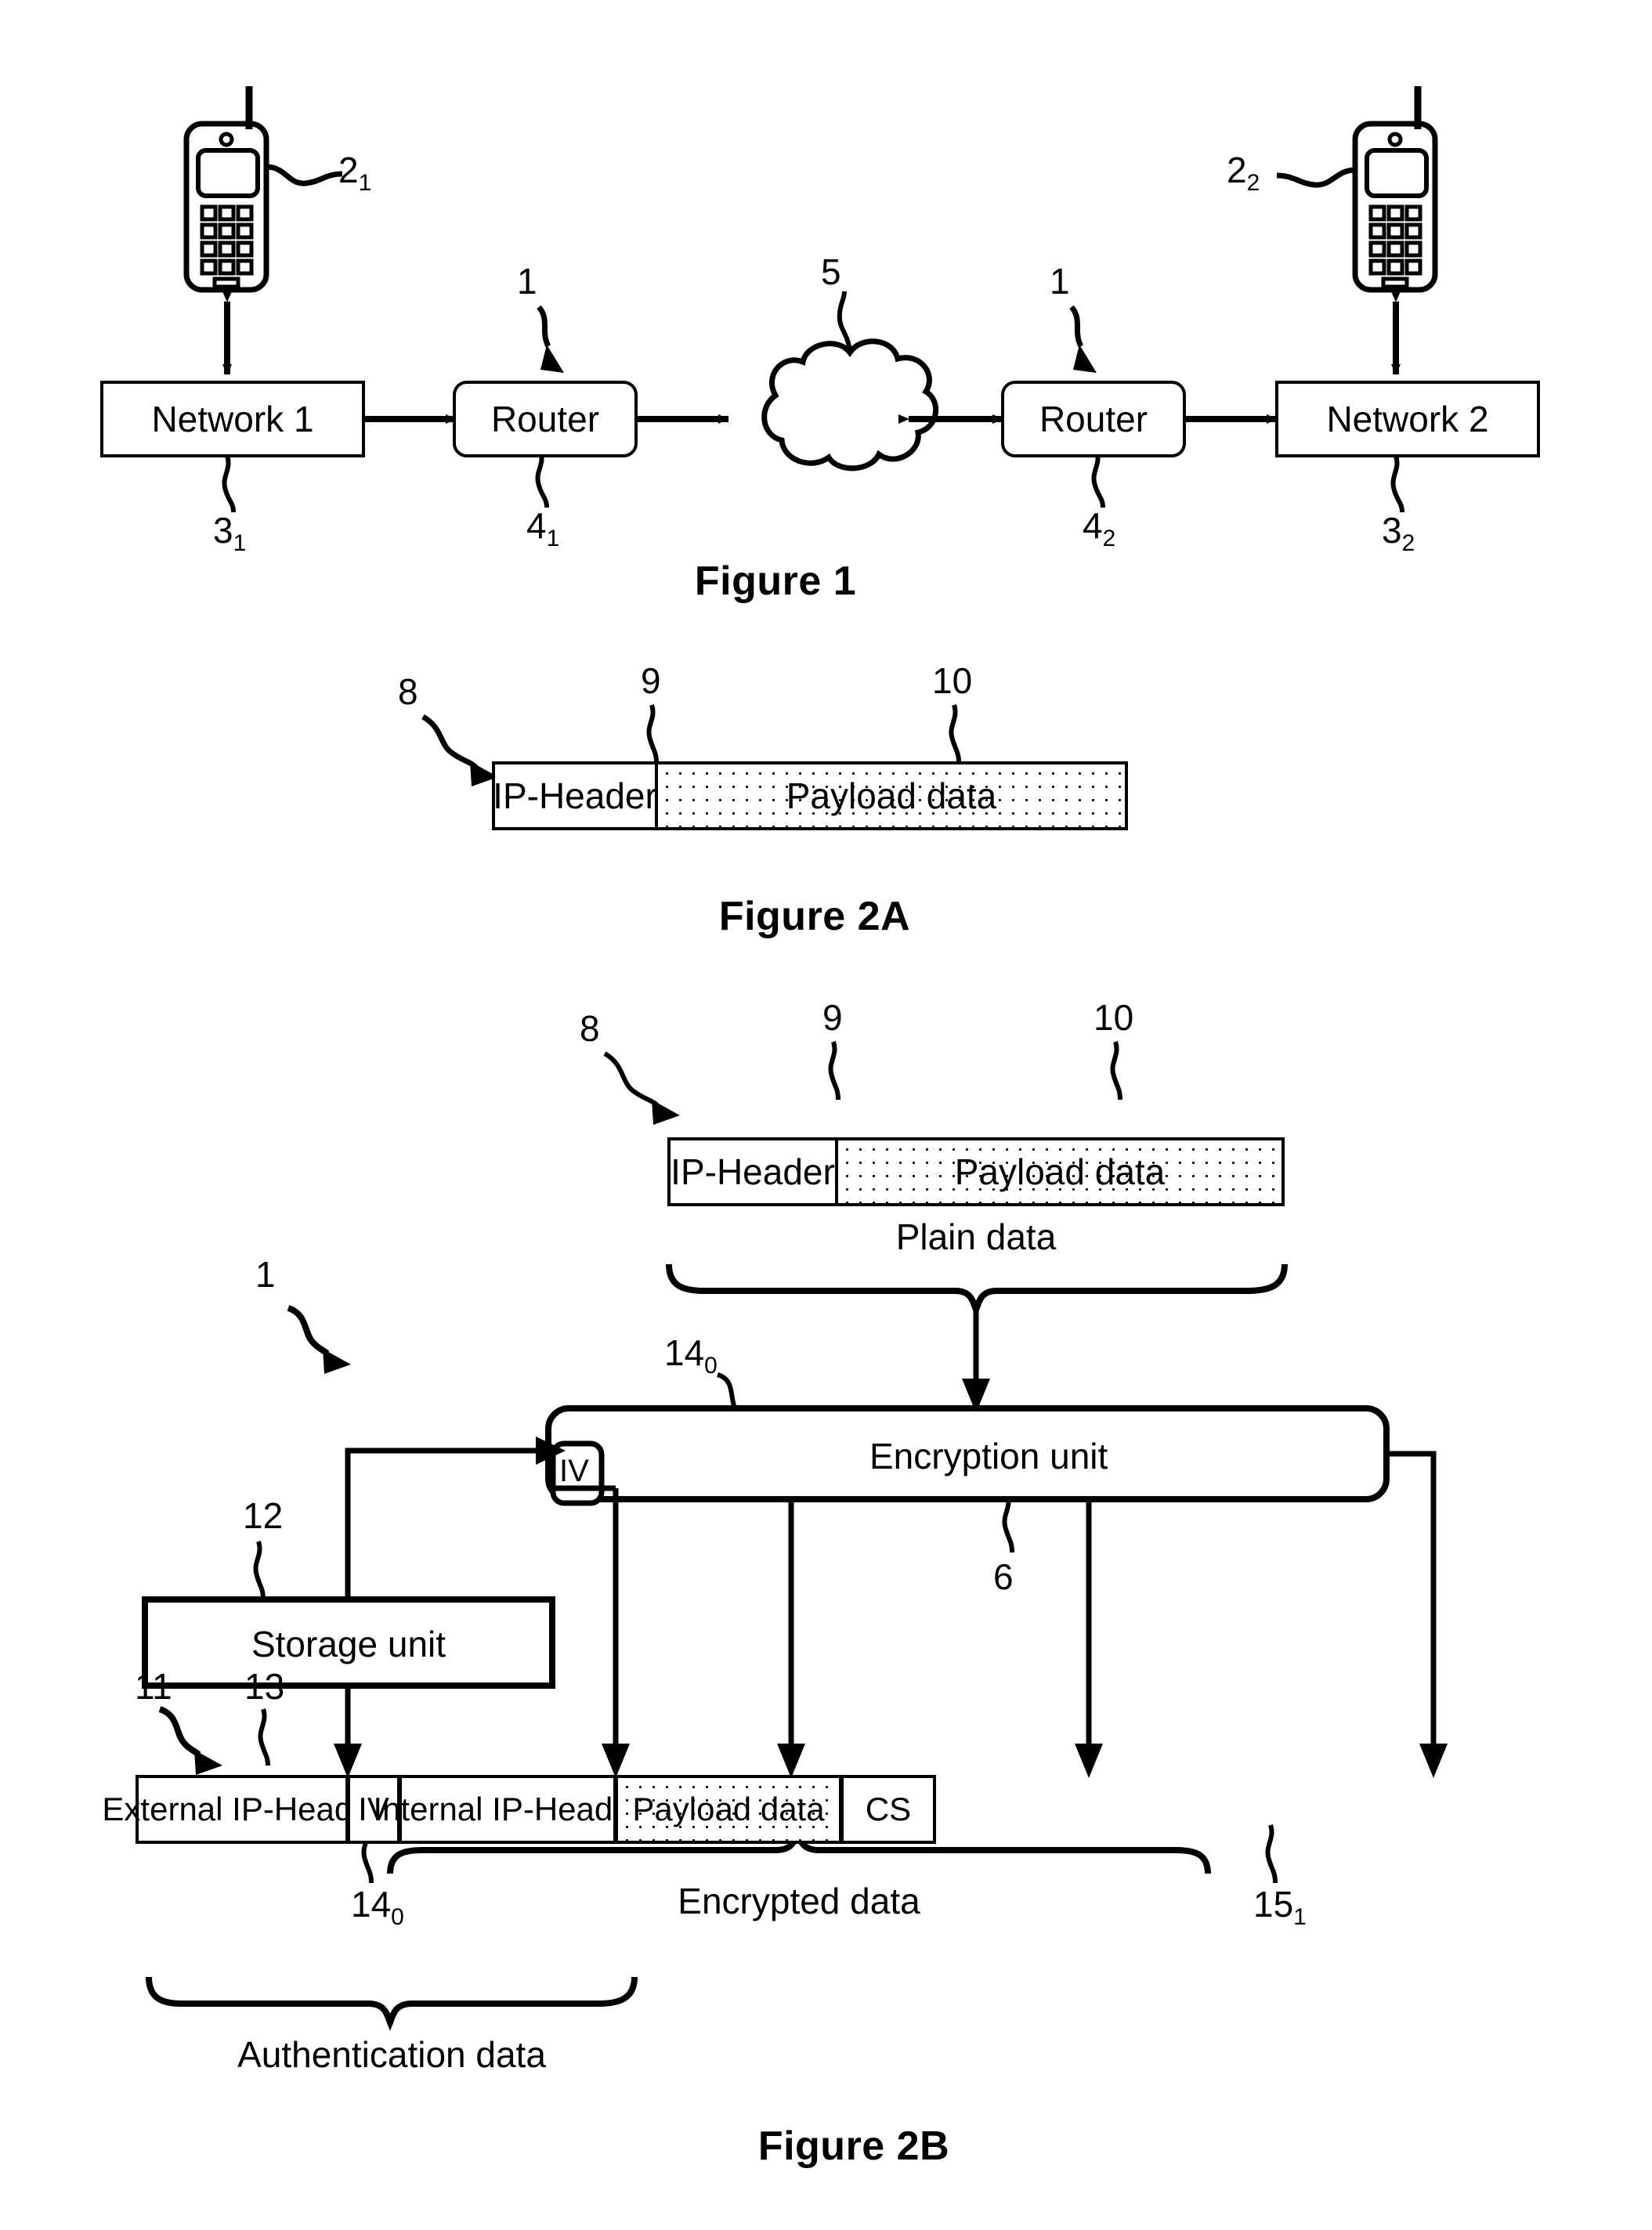 Image resolution: width=1652 pixels, height=2230 pixels. Describe the element at coordinates (799, 1901) in the screenshot. I see `encrypted-data-caption: Encrypted data` at that location.